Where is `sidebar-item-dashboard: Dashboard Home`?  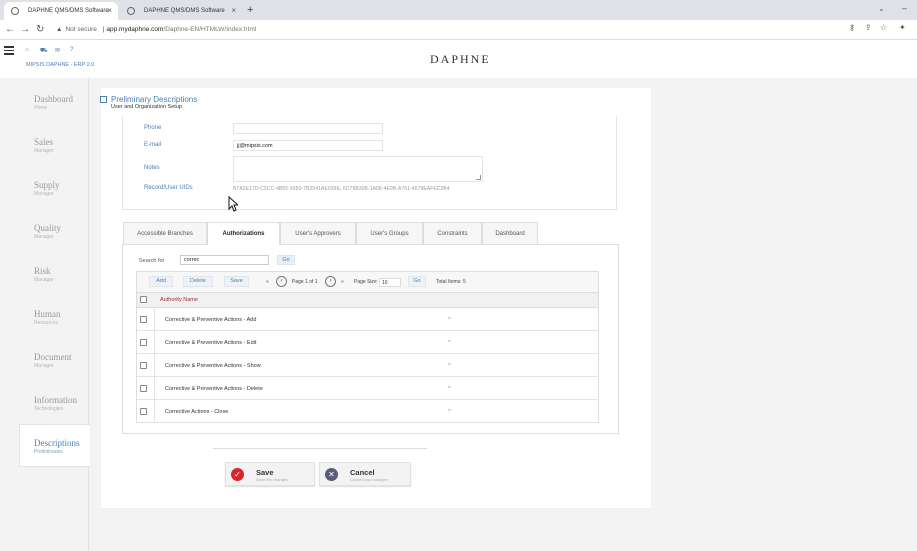
sidebar-item-dashboard: Dashboard Home is located at coordinates (53, 102).